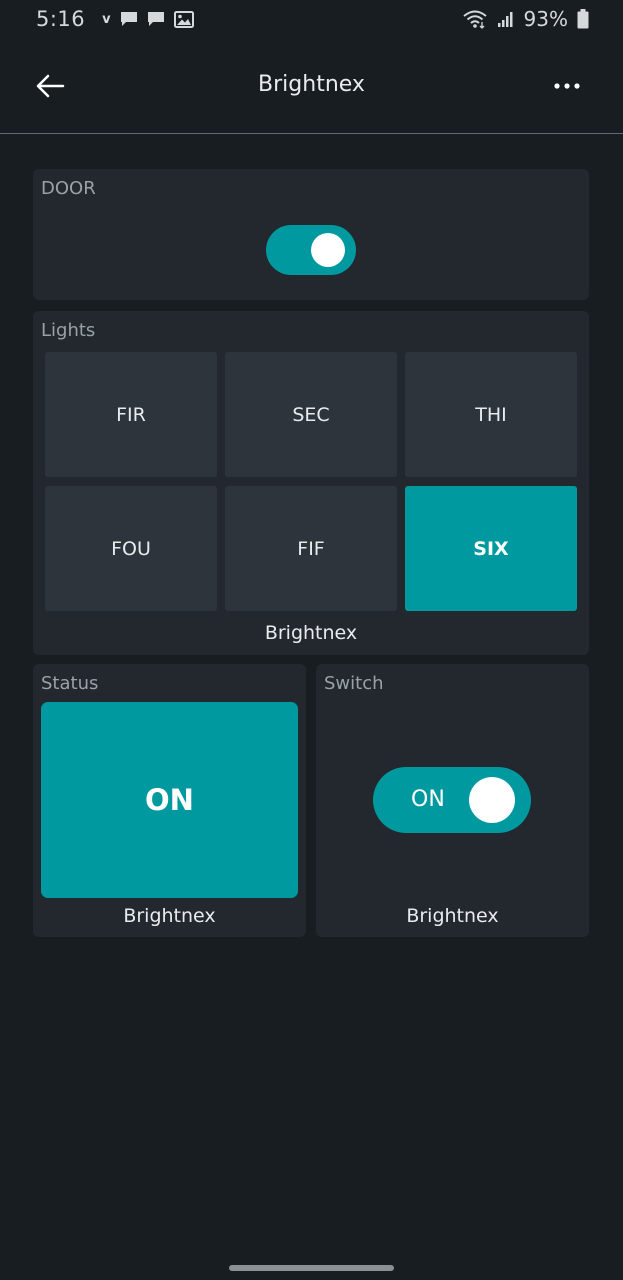 The width and height of the screenshot is (623, 1280). What do you see at coordinates (131, 414) in the screenshot?
I see `light-button-fir: FIR` at bounding box center [131, 414].